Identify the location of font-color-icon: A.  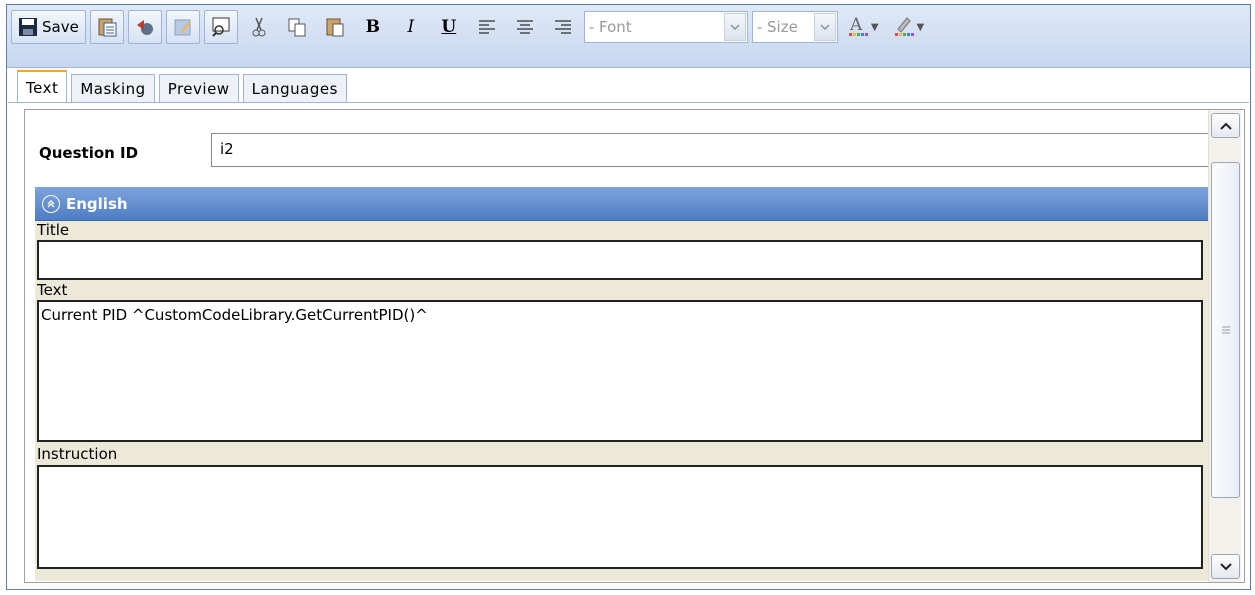
(858, 25).